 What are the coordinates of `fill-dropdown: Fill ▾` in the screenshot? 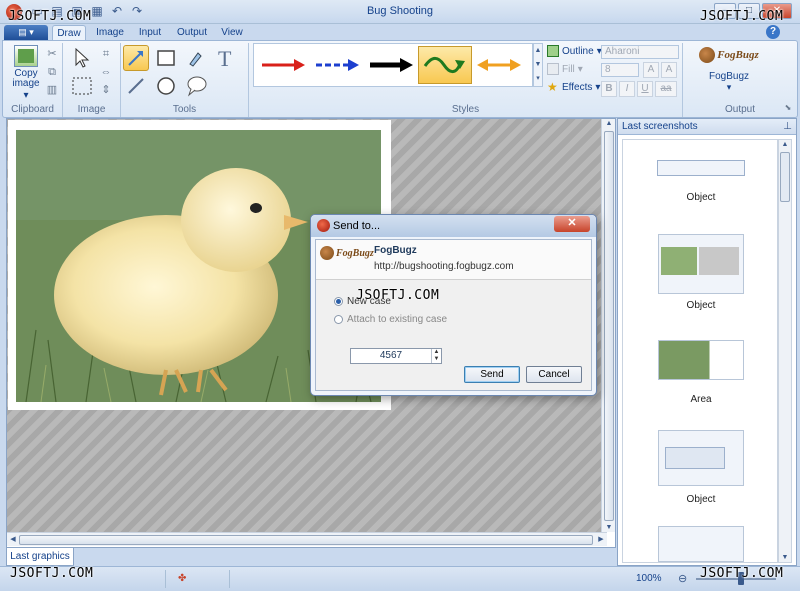 It's located at (565, 69).